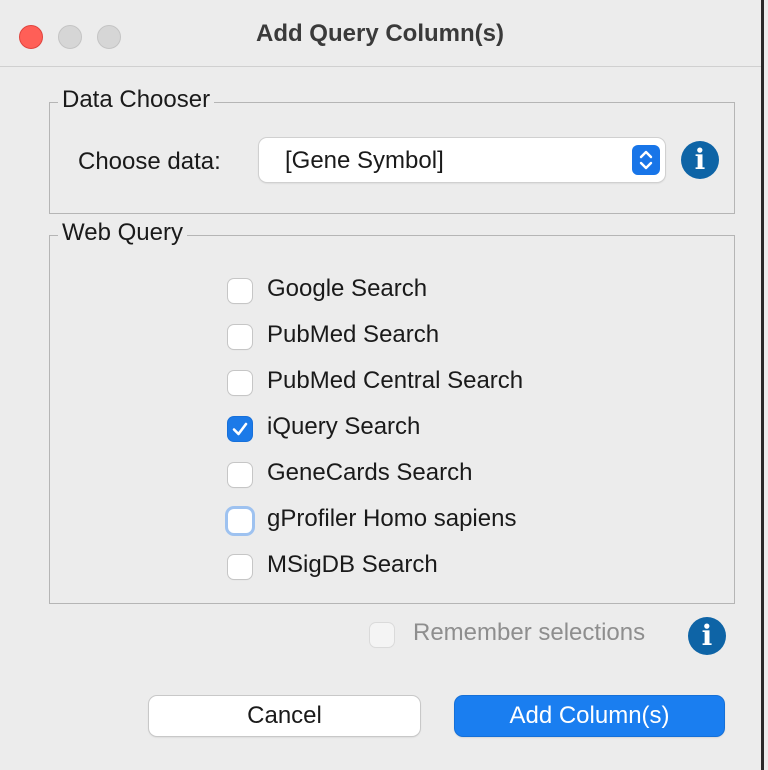 This screenshot has width=768, height=770. I want to click on data-chooser-group-title: Data Chooser, so click(136, 100).